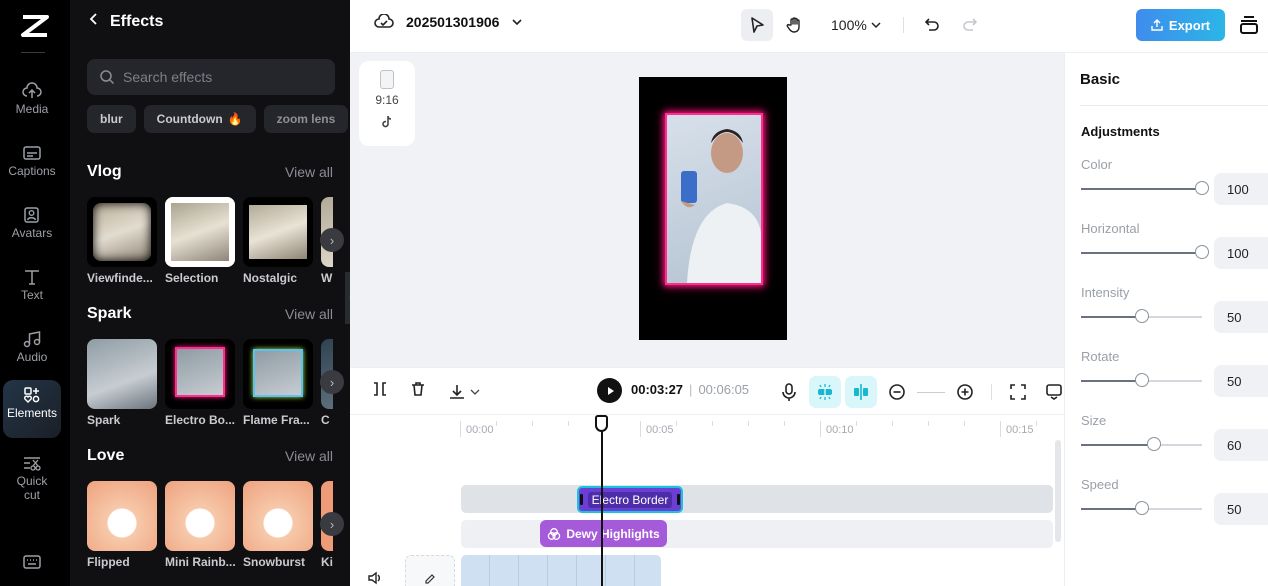  I want to click on project-title: 202501301906, so click(448, 22).